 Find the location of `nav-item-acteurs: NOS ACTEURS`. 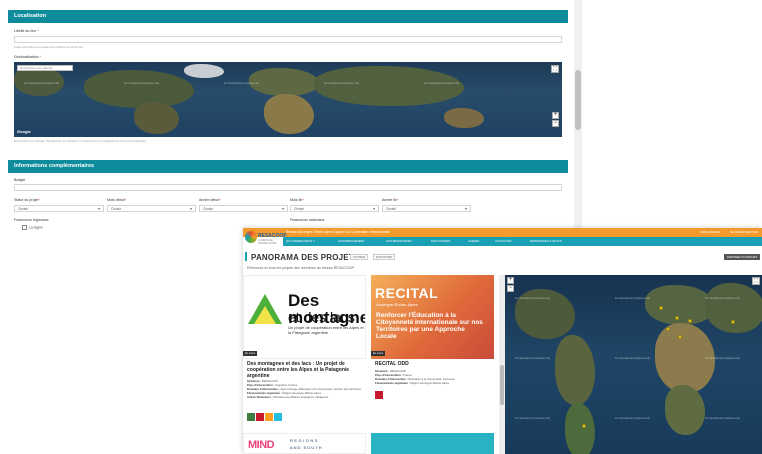

nav-item-acteurs: NOS ACTEURS is located at coordinates (440, 241).